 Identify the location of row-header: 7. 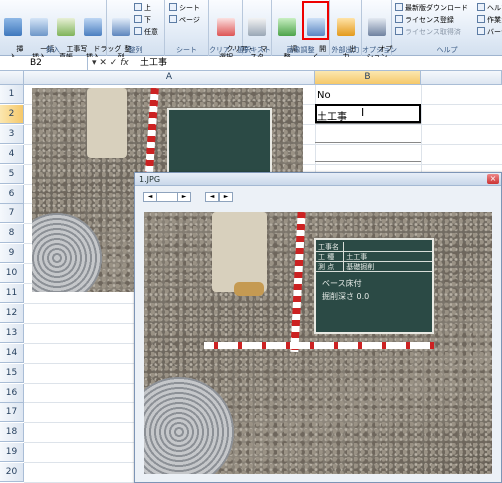
(12, 214).